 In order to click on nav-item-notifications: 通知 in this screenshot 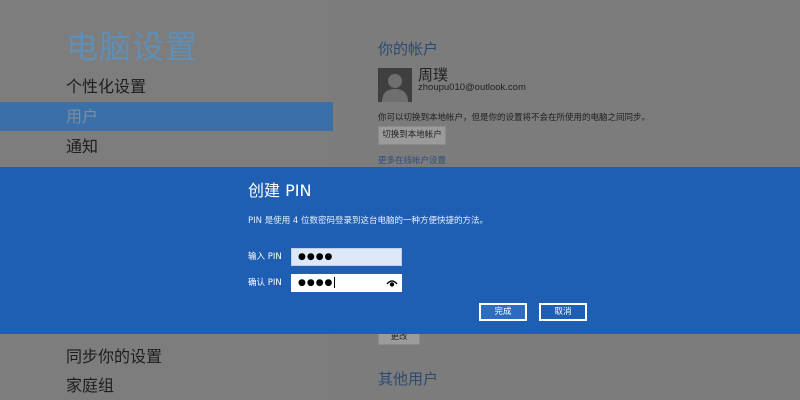, I will do `click(166, 146)`.